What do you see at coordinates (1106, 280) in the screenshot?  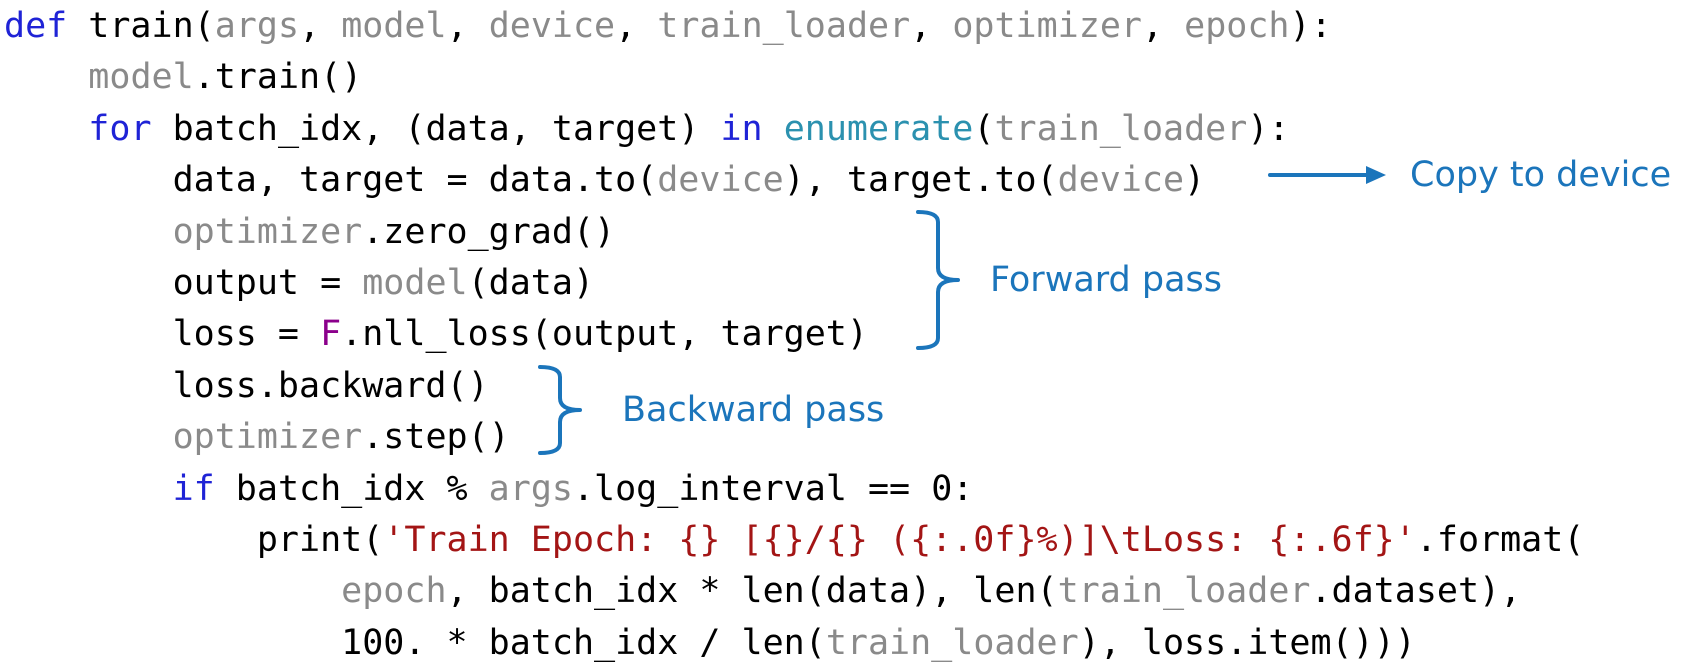 I see `forward-pass-label: Forward pass` at bounding box center [1106, 280].